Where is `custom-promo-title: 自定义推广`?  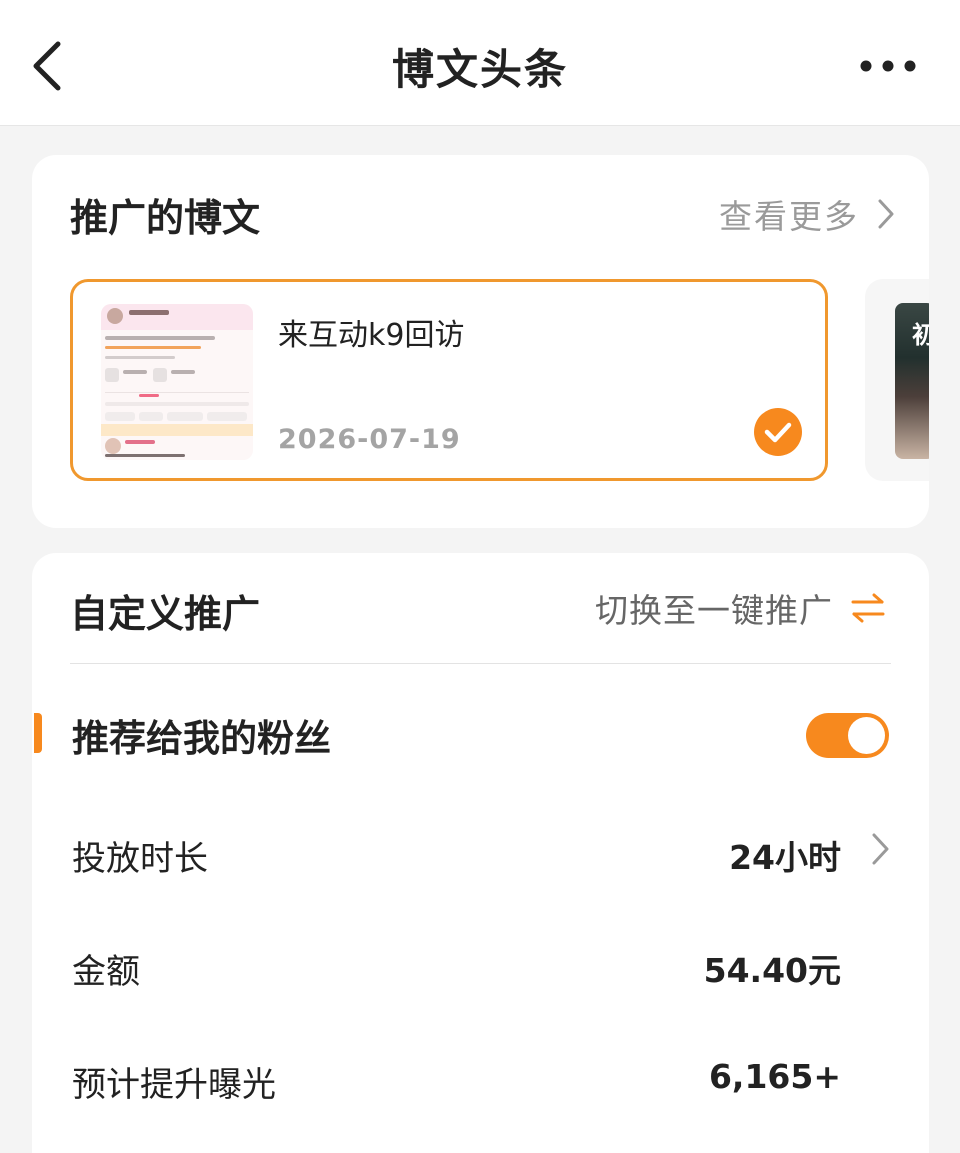
custom-promo-title: 自定义推广 is located at coordinates (165, 614).